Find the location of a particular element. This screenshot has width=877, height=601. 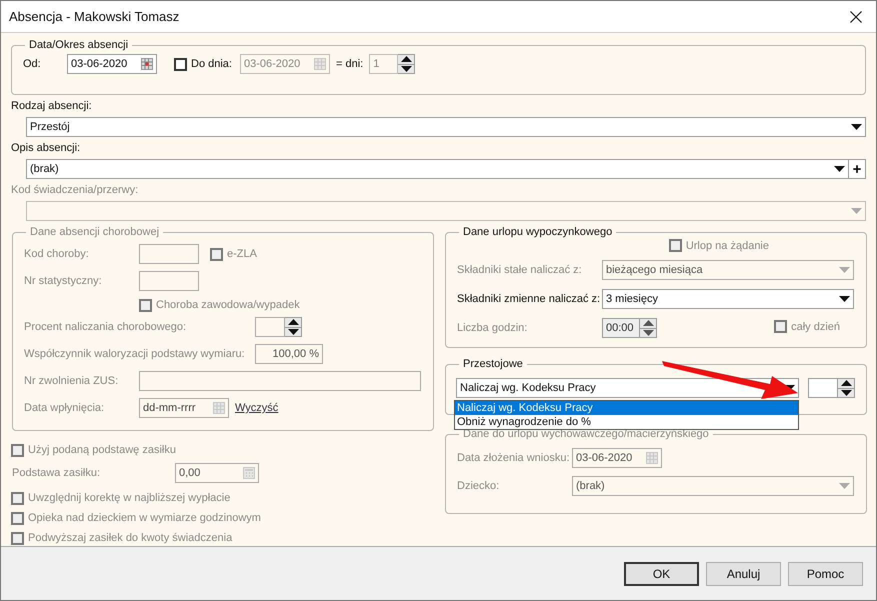

field-label: Procent naliczania chorobowego: is located at coordinates (106, 327).